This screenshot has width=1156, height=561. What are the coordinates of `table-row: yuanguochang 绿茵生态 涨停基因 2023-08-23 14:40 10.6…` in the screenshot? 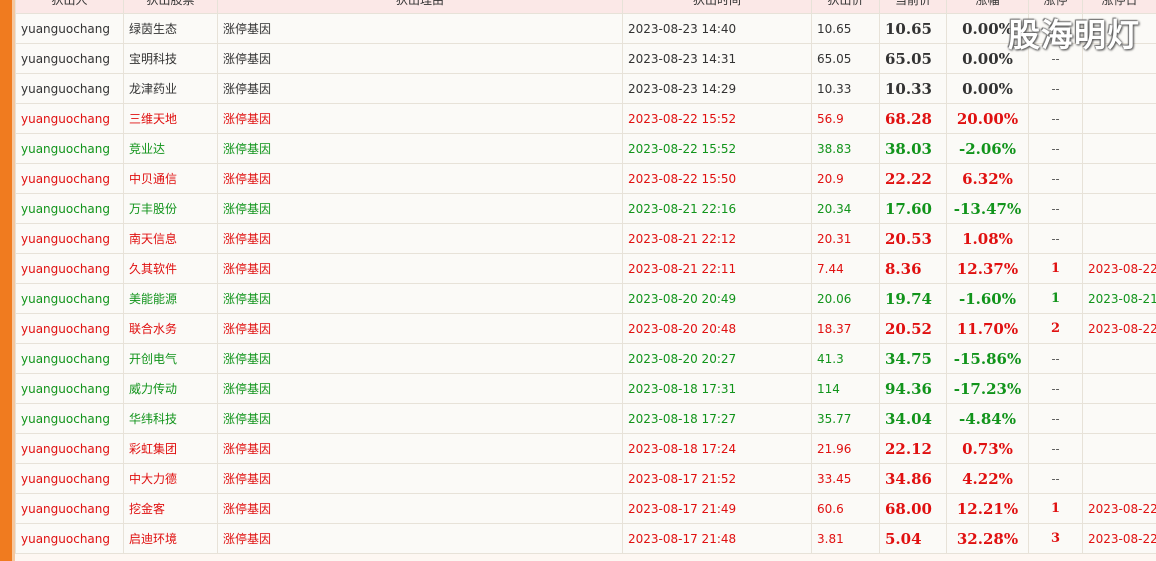 It's located at (585, 28).